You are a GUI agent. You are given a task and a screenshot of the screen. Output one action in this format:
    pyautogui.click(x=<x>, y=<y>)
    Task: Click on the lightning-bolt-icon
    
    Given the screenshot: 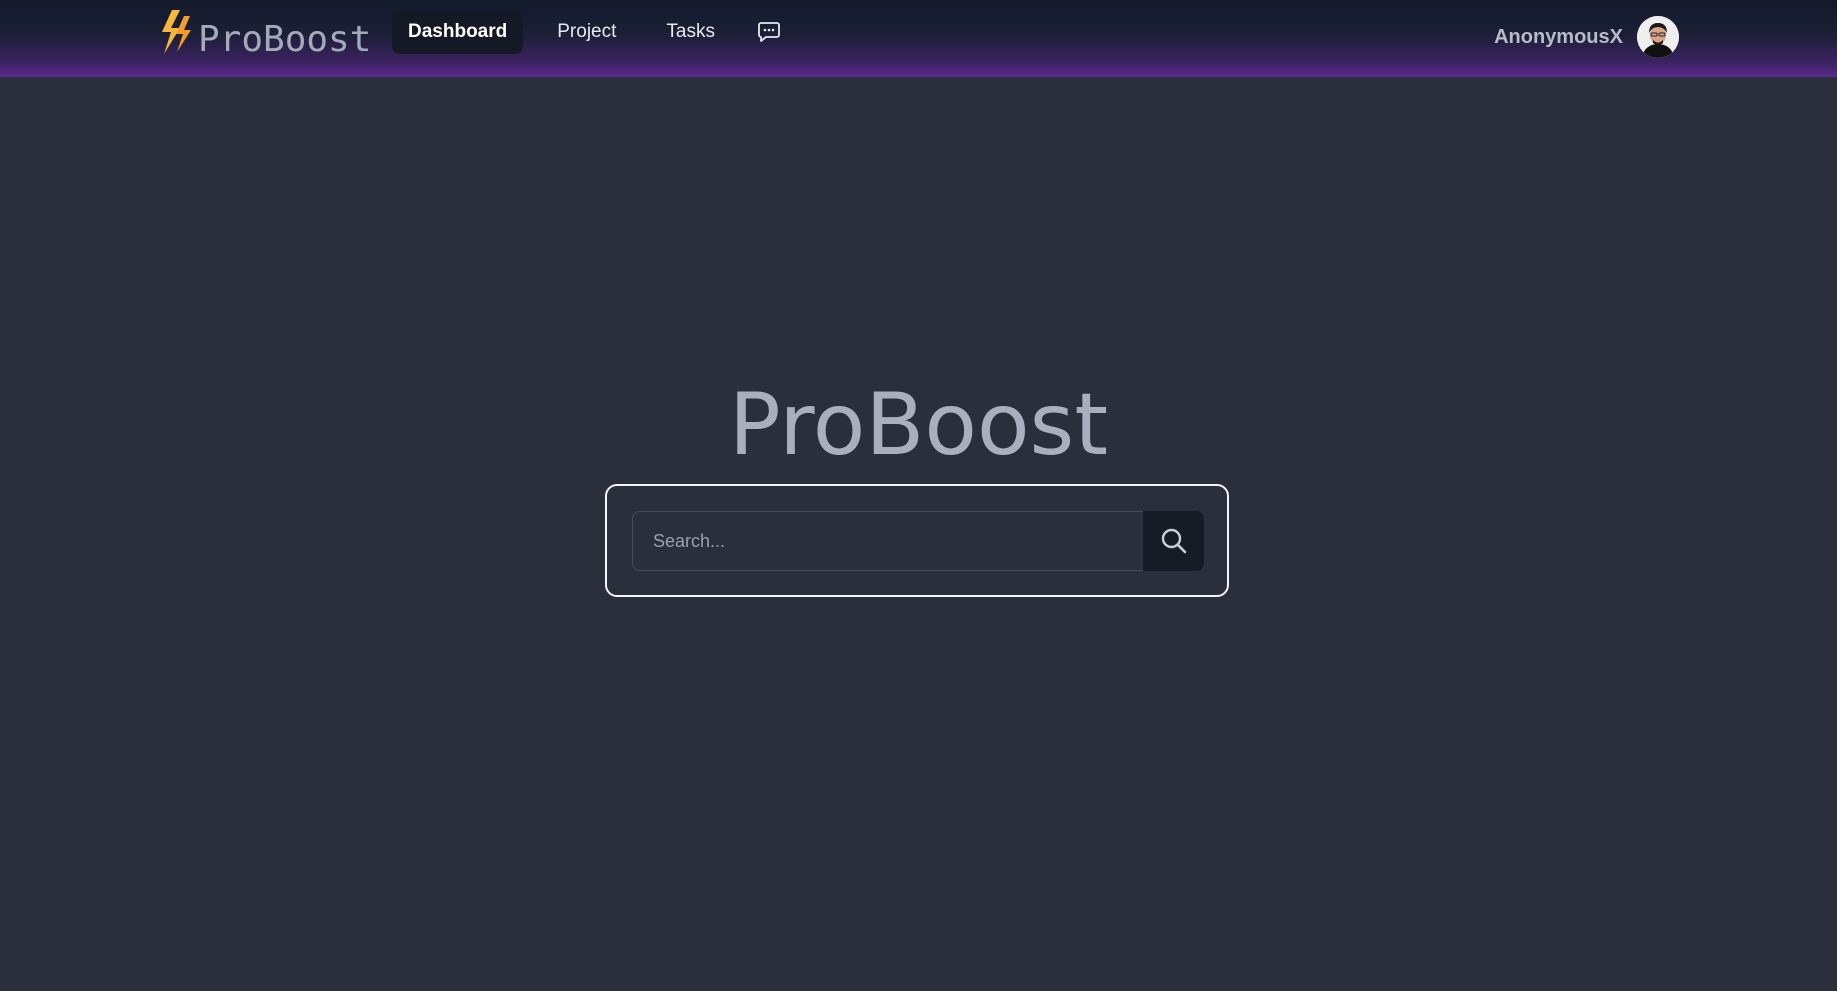 What is the action you would take?
    pyautogui.click(x=176, y=32)
    